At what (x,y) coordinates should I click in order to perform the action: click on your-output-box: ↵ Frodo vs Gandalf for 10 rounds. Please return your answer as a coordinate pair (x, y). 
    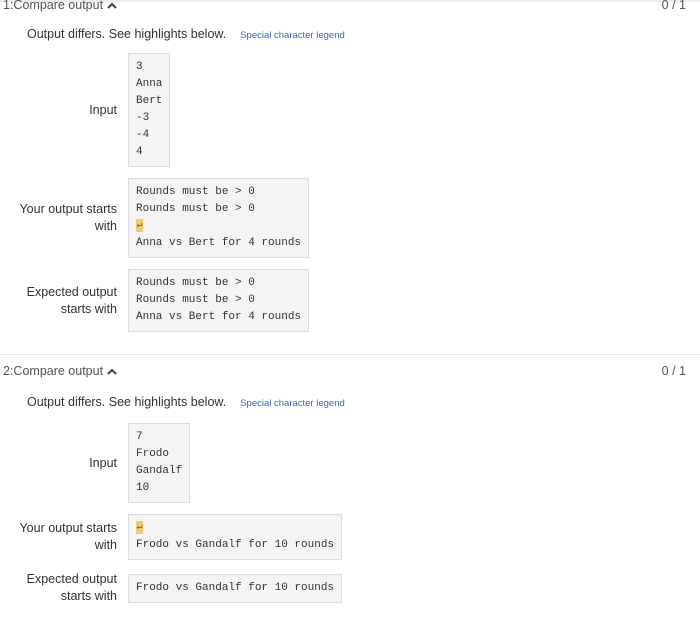
    Looking at the image, I should click on (235, 537).